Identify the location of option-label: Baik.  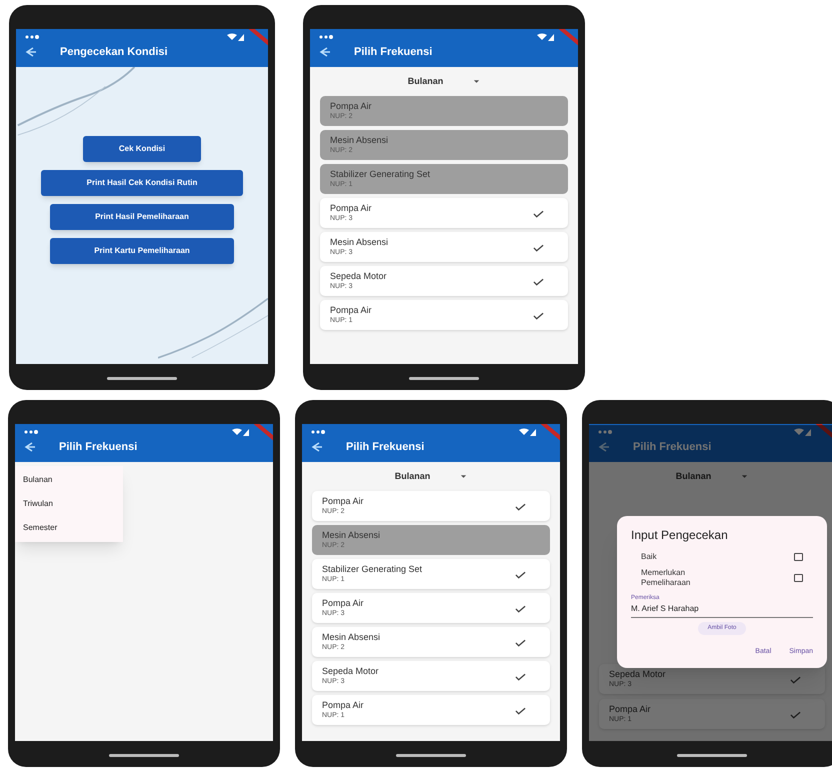
(649, 557).